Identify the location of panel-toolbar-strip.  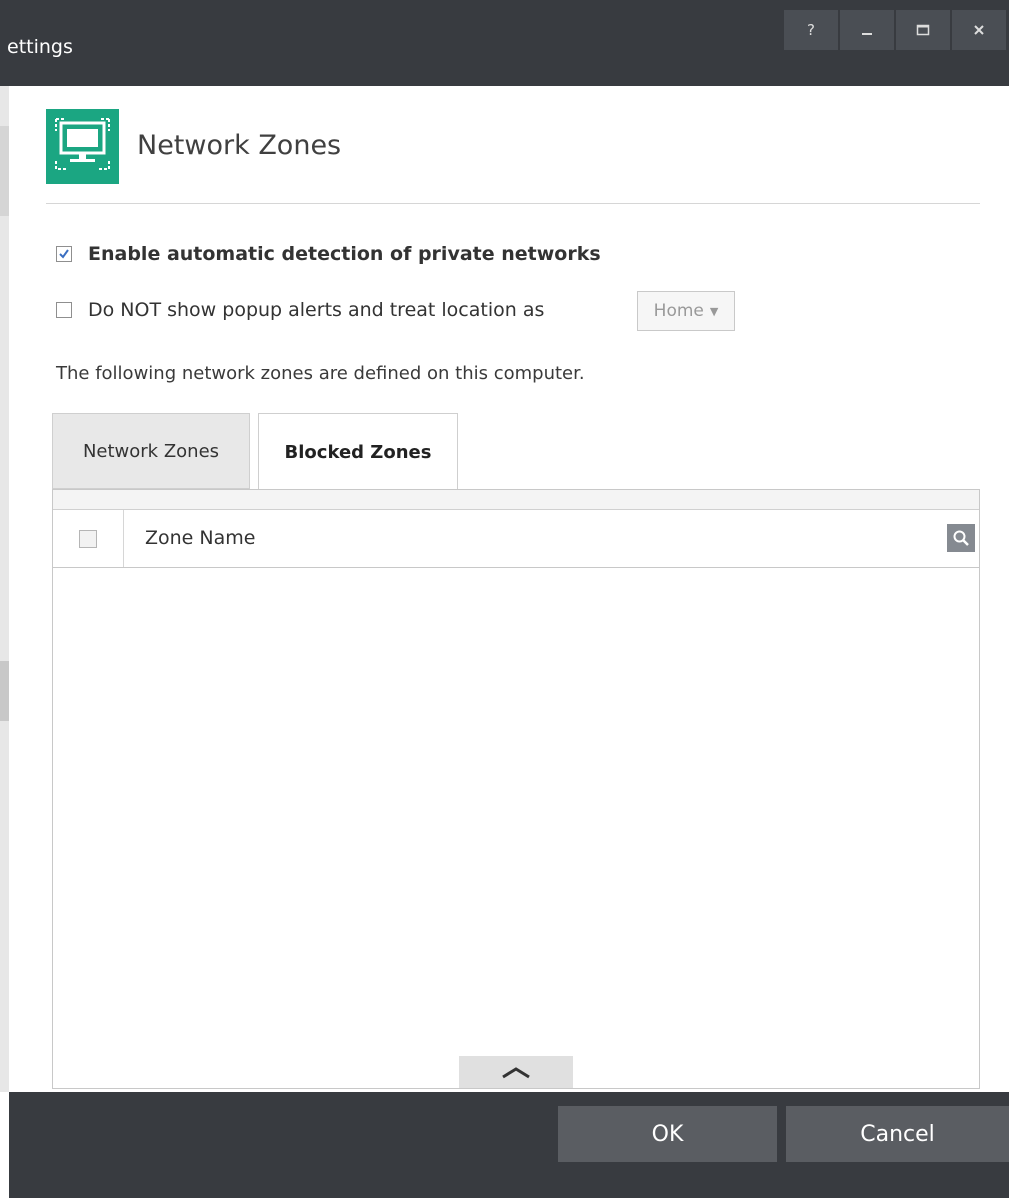
(516, 500).